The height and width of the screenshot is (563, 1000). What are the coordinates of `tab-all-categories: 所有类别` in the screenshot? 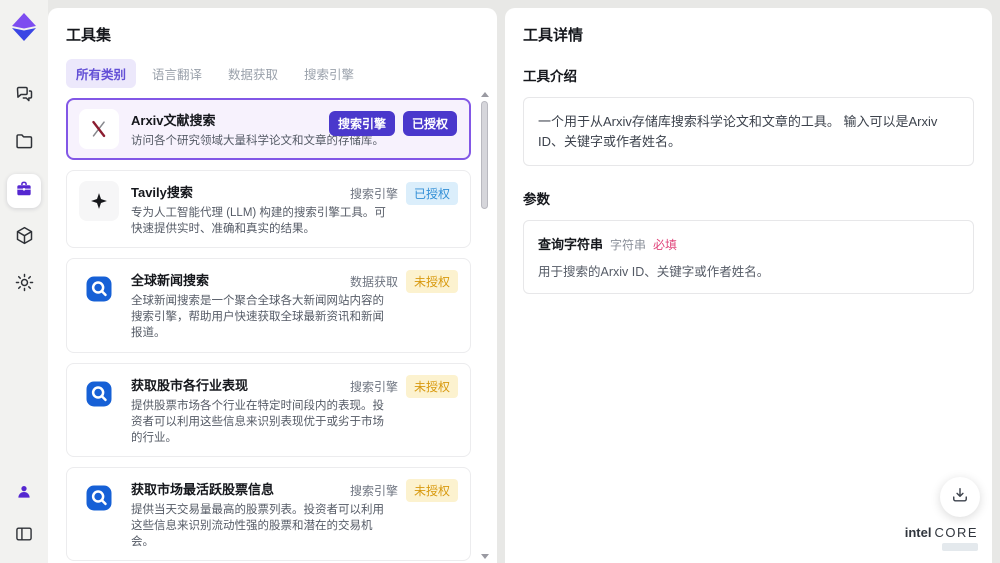 It's located at (101, 73).